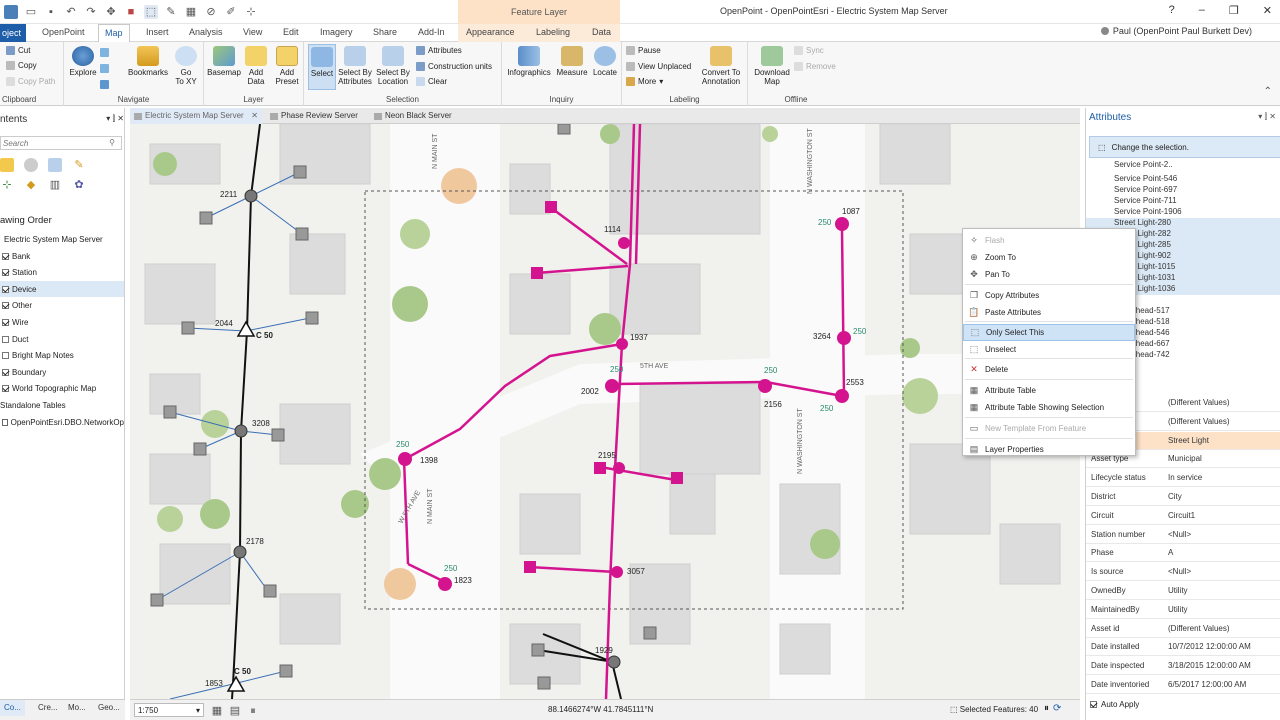  I want to click on add-data-button: Add Data, so click(256, 66).